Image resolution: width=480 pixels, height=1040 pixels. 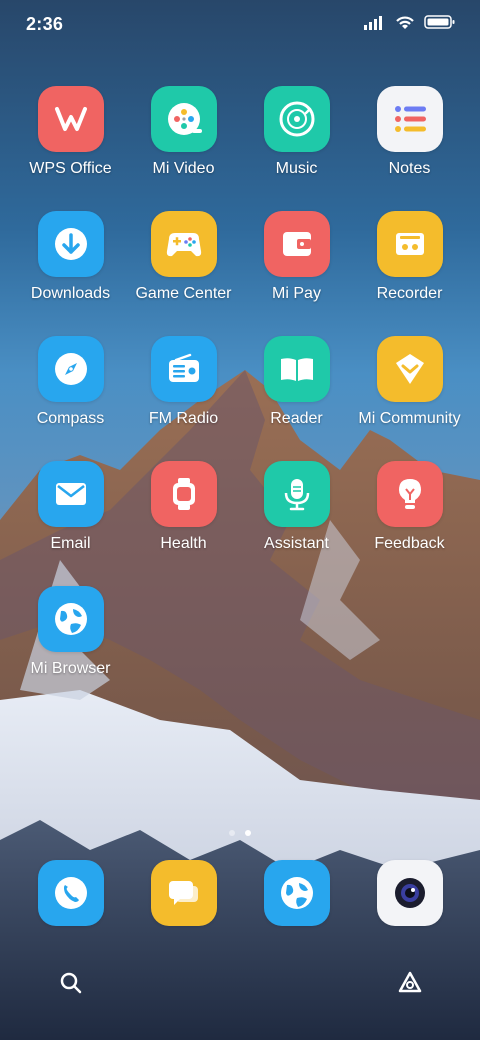 I want to click on dock, so click(x=240, y=895).